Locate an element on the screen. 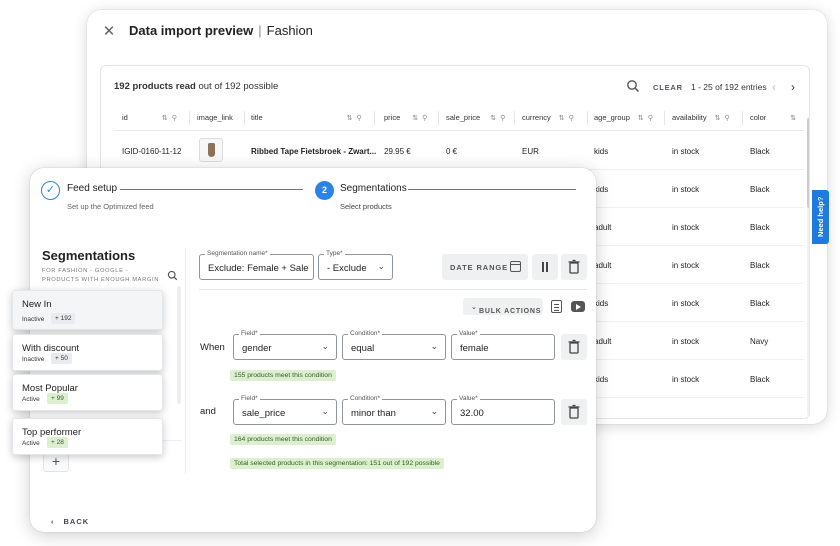 This screenshot has width=840, height=546. segment-card: Top performer Active + 28 is located at coordinates (87, 436).